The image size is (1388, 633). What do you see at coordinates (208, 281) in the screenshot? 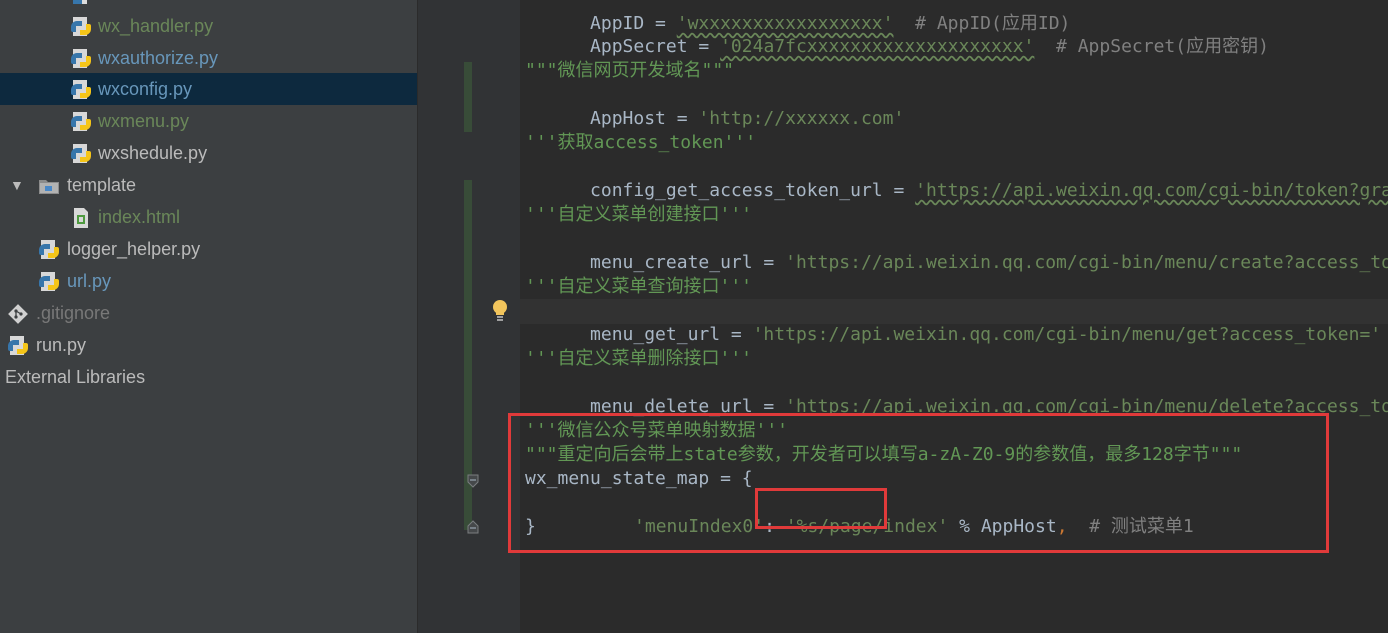
I see `tree-item-url: url.py` at bounding box center [208, 281].